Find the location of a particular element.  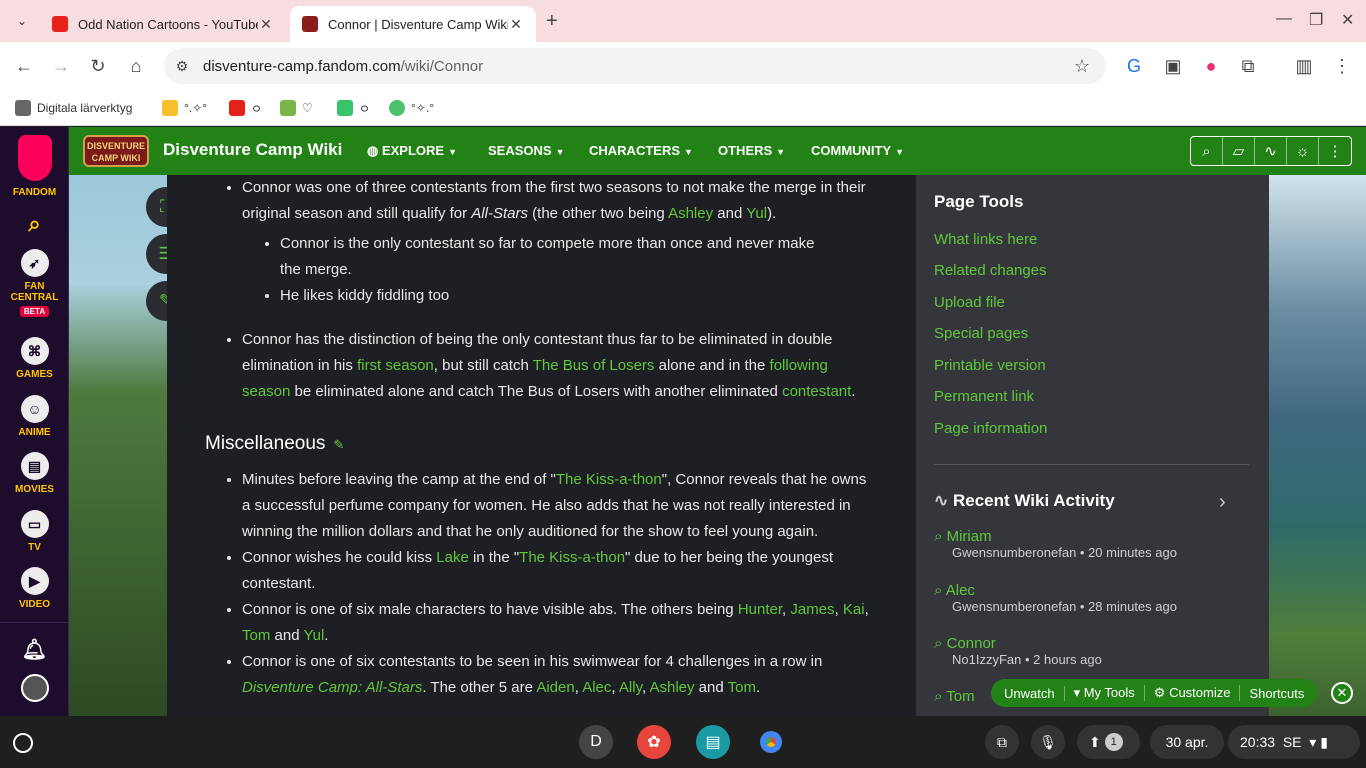

launcher-icon is located at coordinates (23, 743).